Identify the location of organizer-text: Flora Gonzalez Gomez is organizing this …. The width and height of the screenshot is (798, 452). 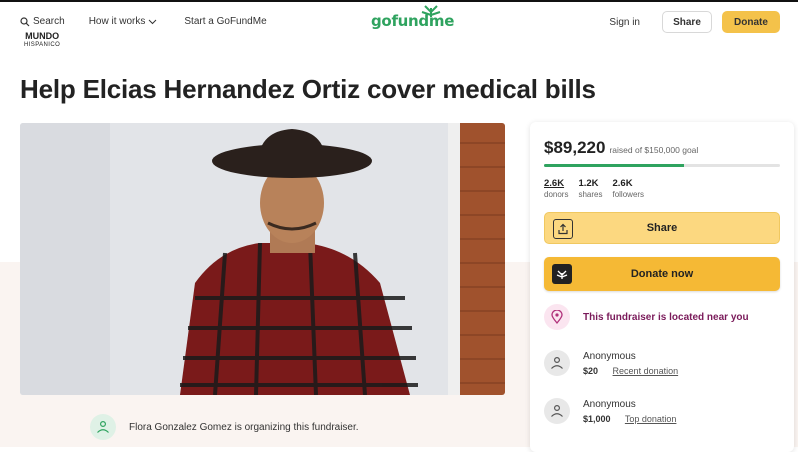
(244, 427).